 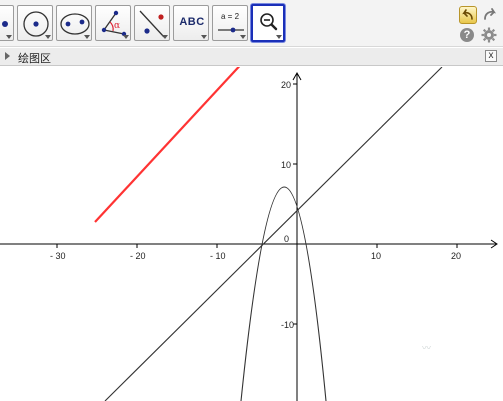 I want to click on text-tool-label: ABC, so click(x=192, y=22).